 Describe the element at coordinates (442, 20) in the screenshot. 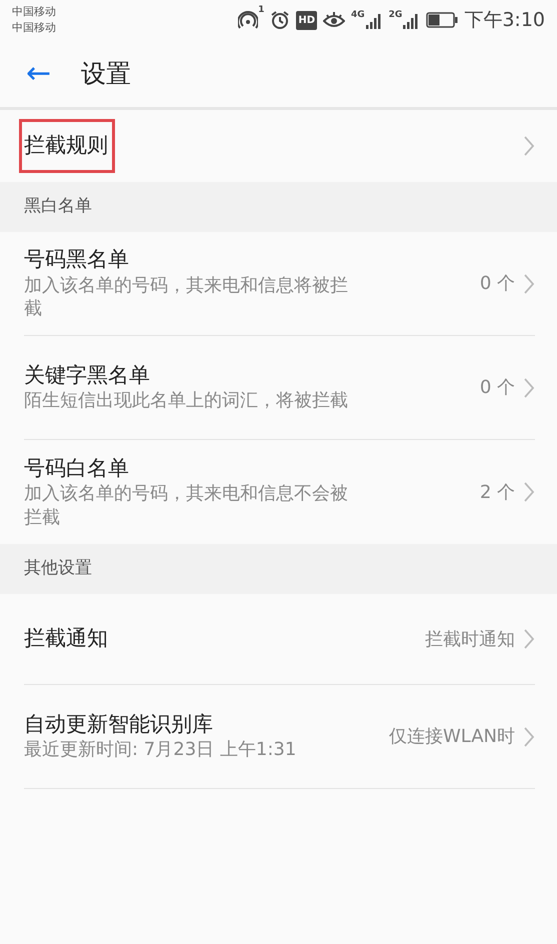

I see `battery-icon` at that location.